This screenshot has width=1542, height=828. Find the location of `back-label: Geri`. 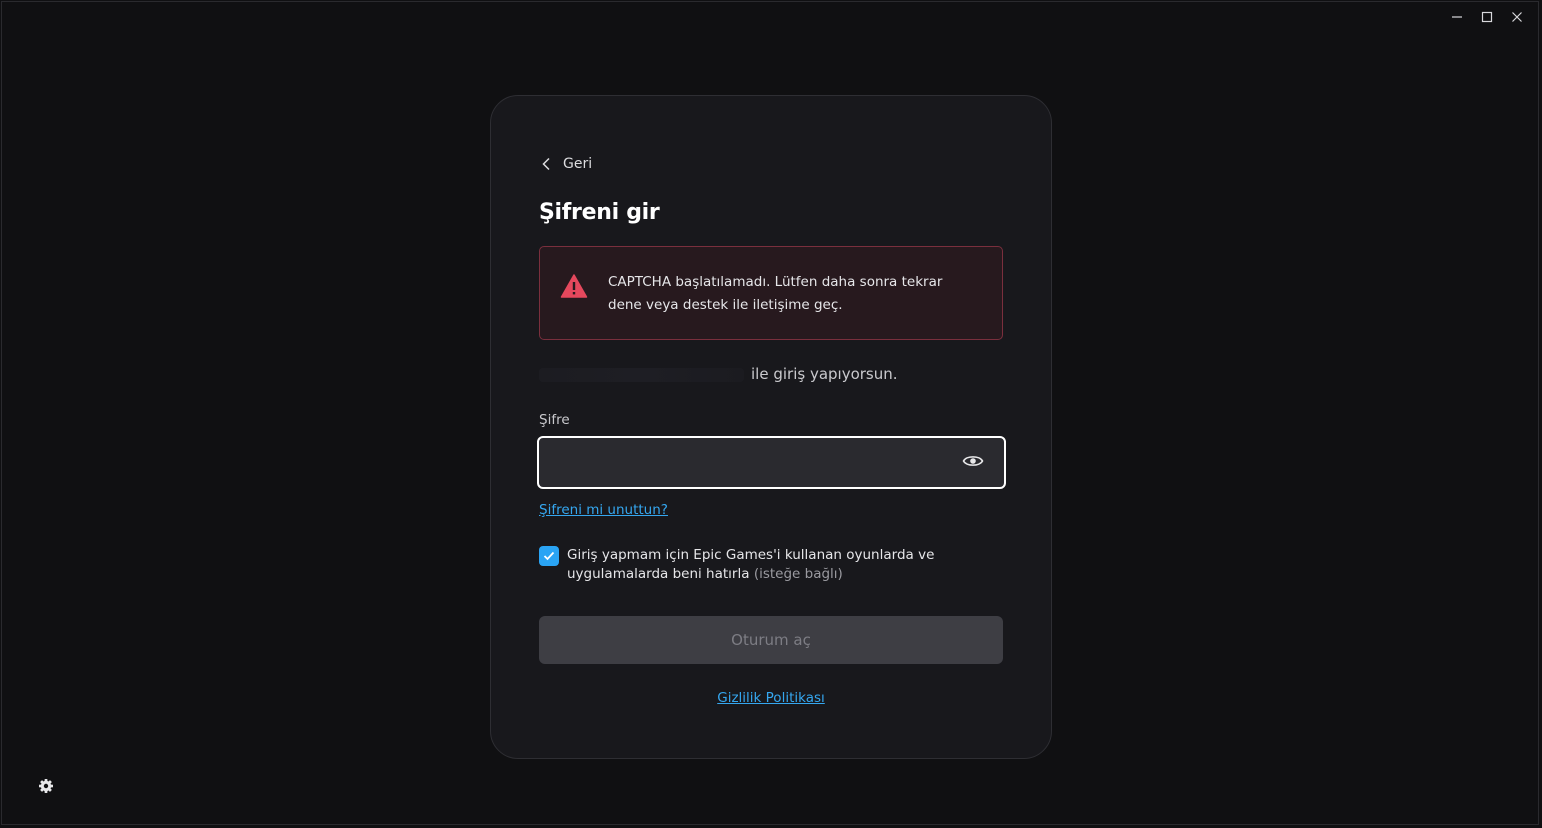

back-label: Geri is located at coordinates (578, 164).